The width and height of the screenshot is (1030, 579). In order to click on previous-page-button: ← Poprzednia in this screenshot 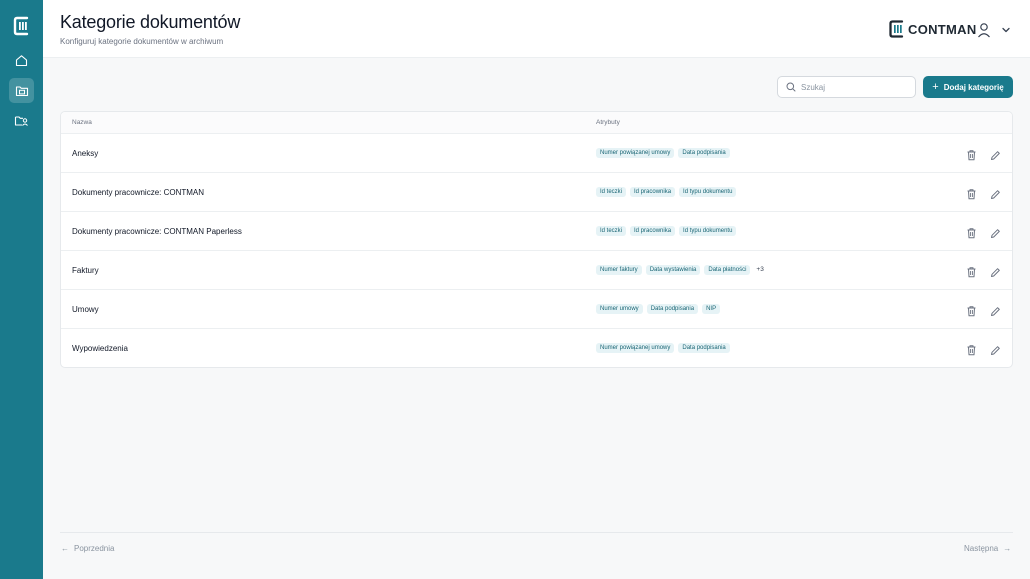, I will do `click(87, 548)`.